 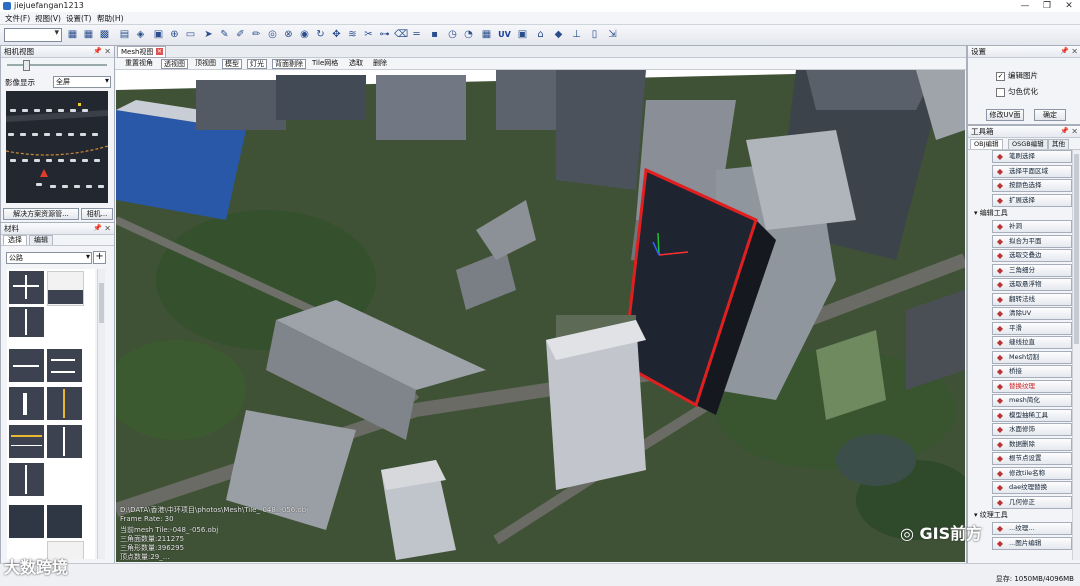 What do you see at coordinates (1047, 6) in the screenshot?
I see `maximize-button: ❐` at bounding box center [1047, 6].